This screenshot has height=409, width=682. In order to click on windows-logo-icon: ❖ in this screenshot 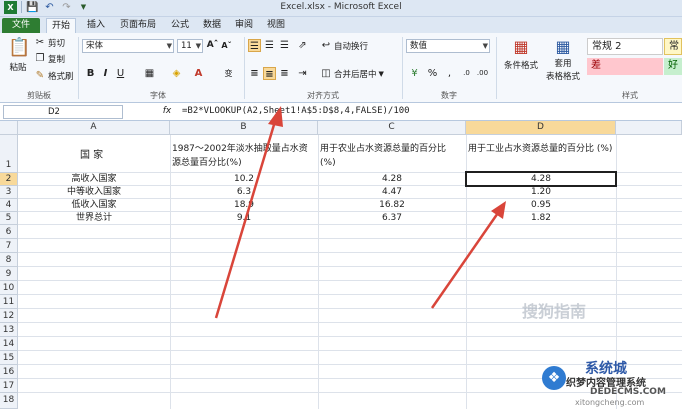, I will do `click(554, 378)`.